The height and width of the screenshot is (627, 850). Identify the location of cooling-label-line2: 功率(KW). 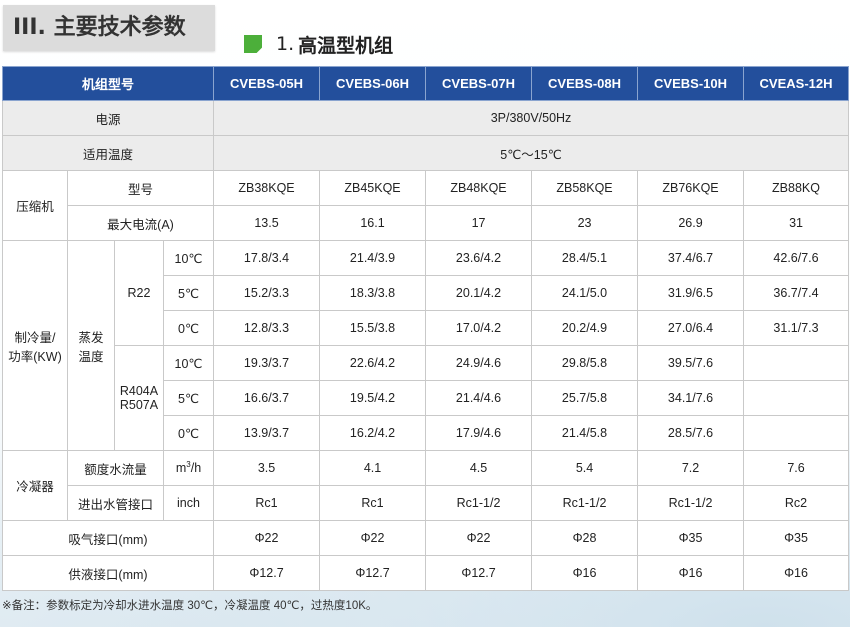
(35, 356).